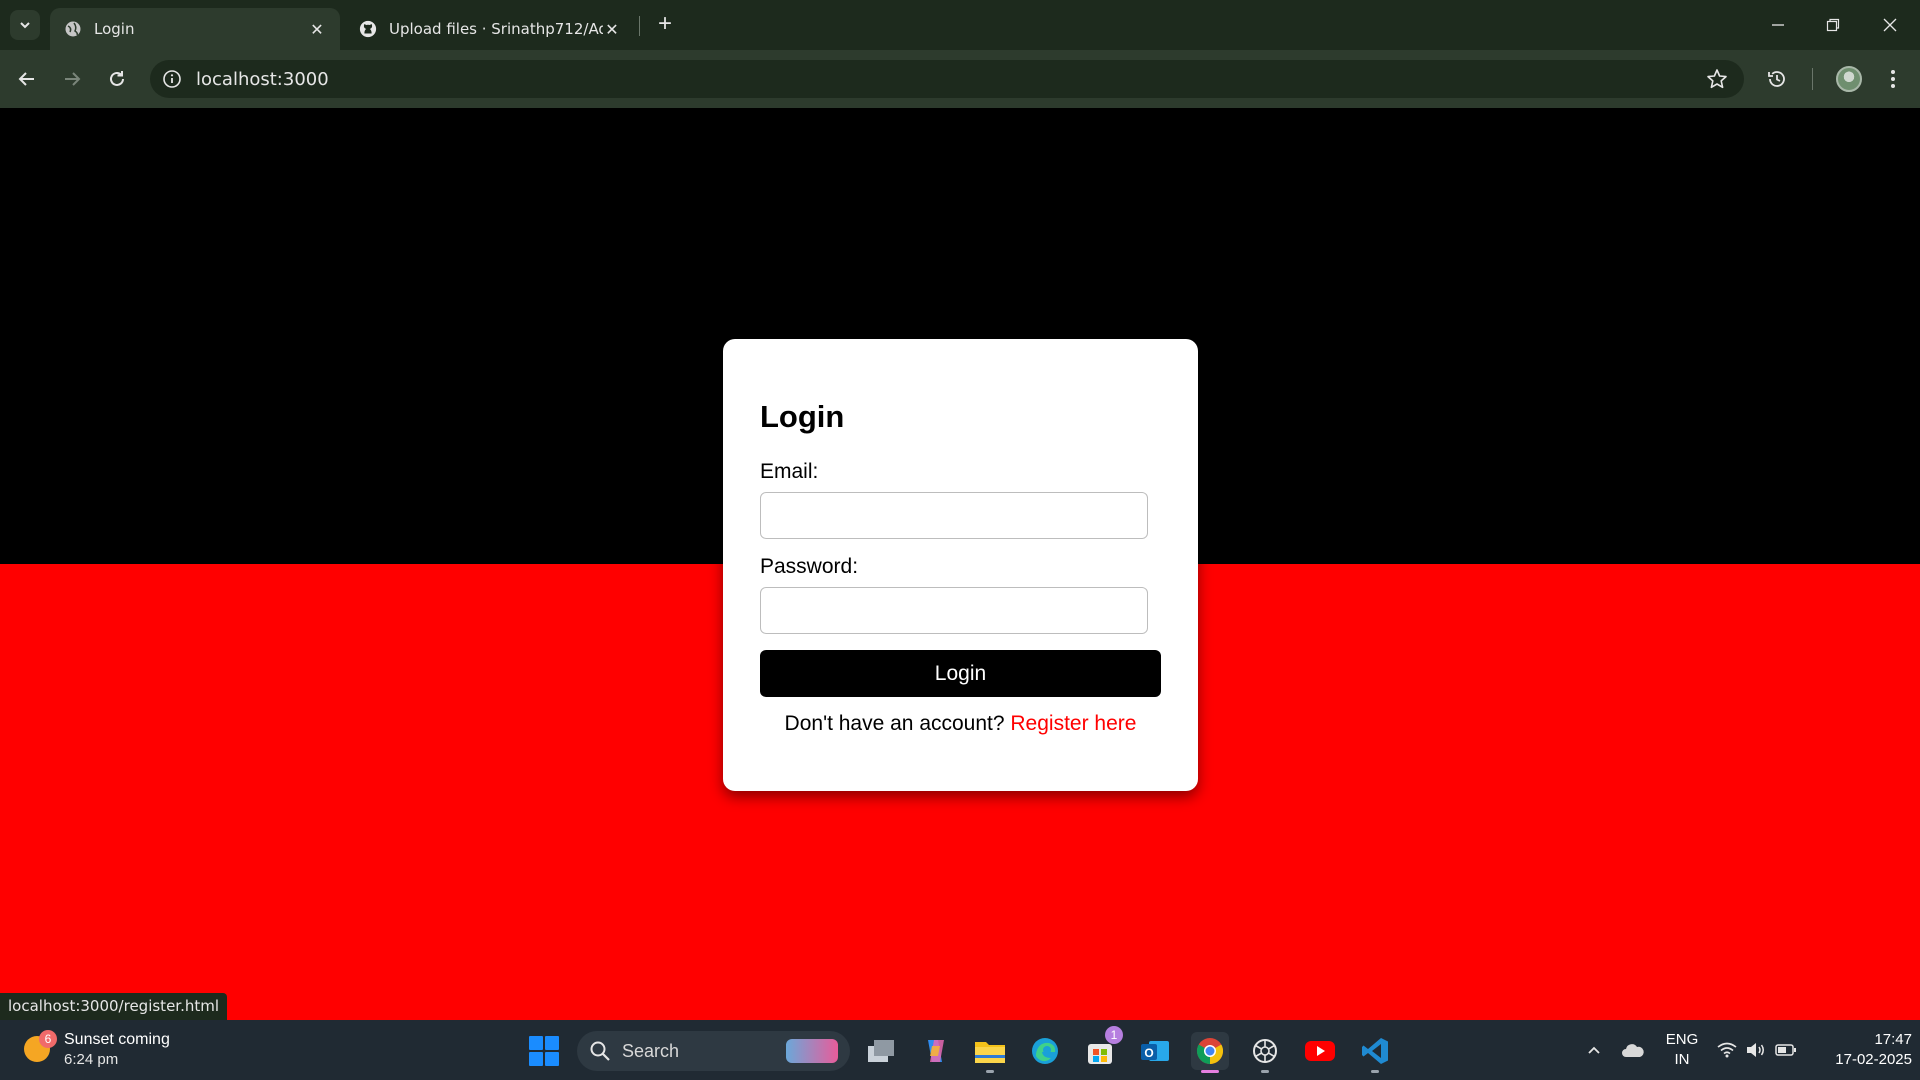  I want to click on cloud-icon, so click(1633, 1050).